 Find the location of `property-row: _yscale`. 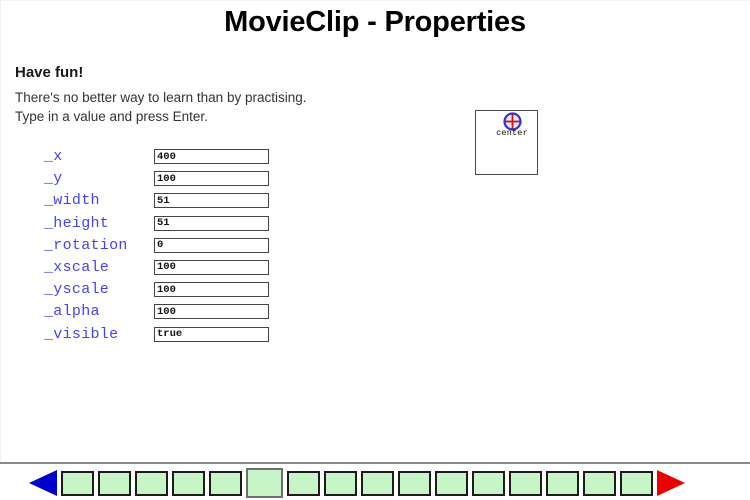

property-row: _yscale is located at coordinates (159, 291).